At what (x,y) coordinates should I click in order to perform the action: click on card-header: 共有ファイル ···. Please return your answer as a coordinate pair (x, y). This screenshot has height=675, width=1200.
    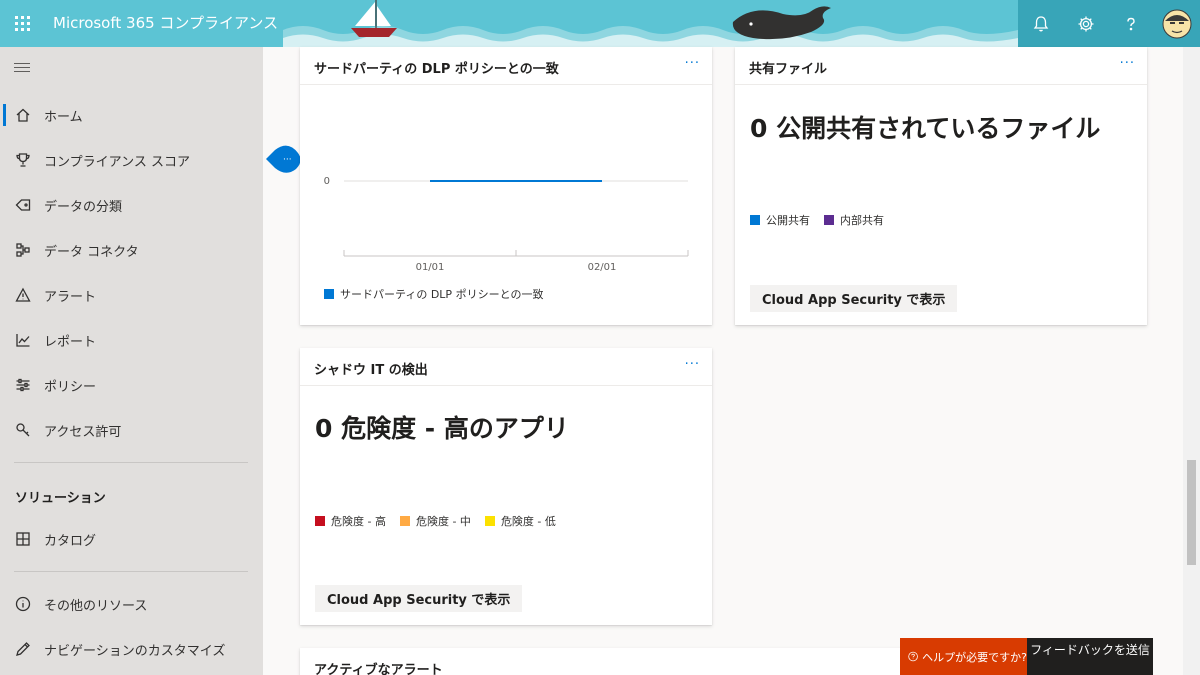
    Looking at the image, I should click on (941, 66).